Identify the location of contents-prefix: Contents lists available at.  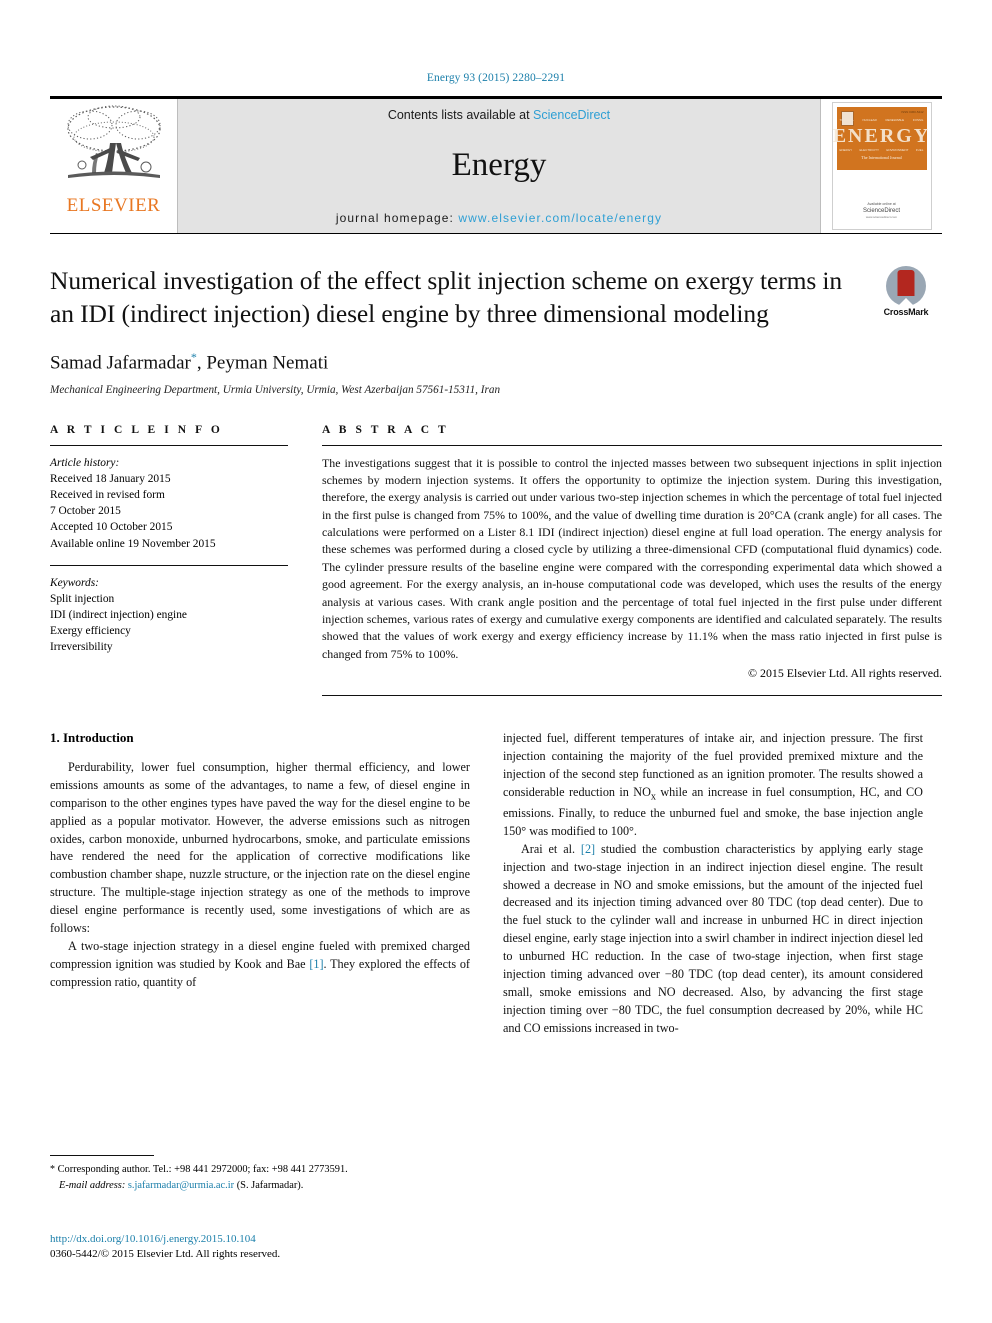
(460, 115).